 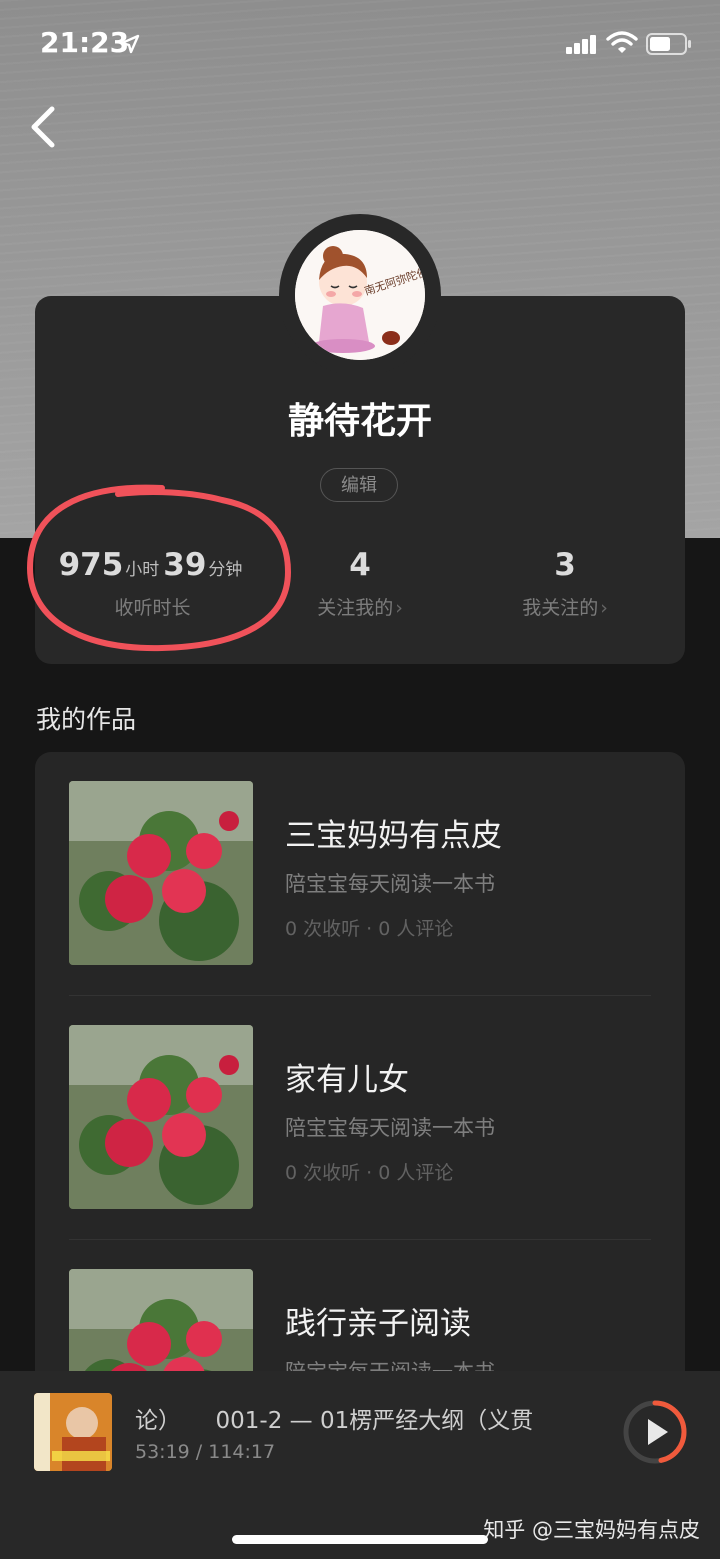 I want to click on player-cover-thumbnail, so click(x=73, y=1432).